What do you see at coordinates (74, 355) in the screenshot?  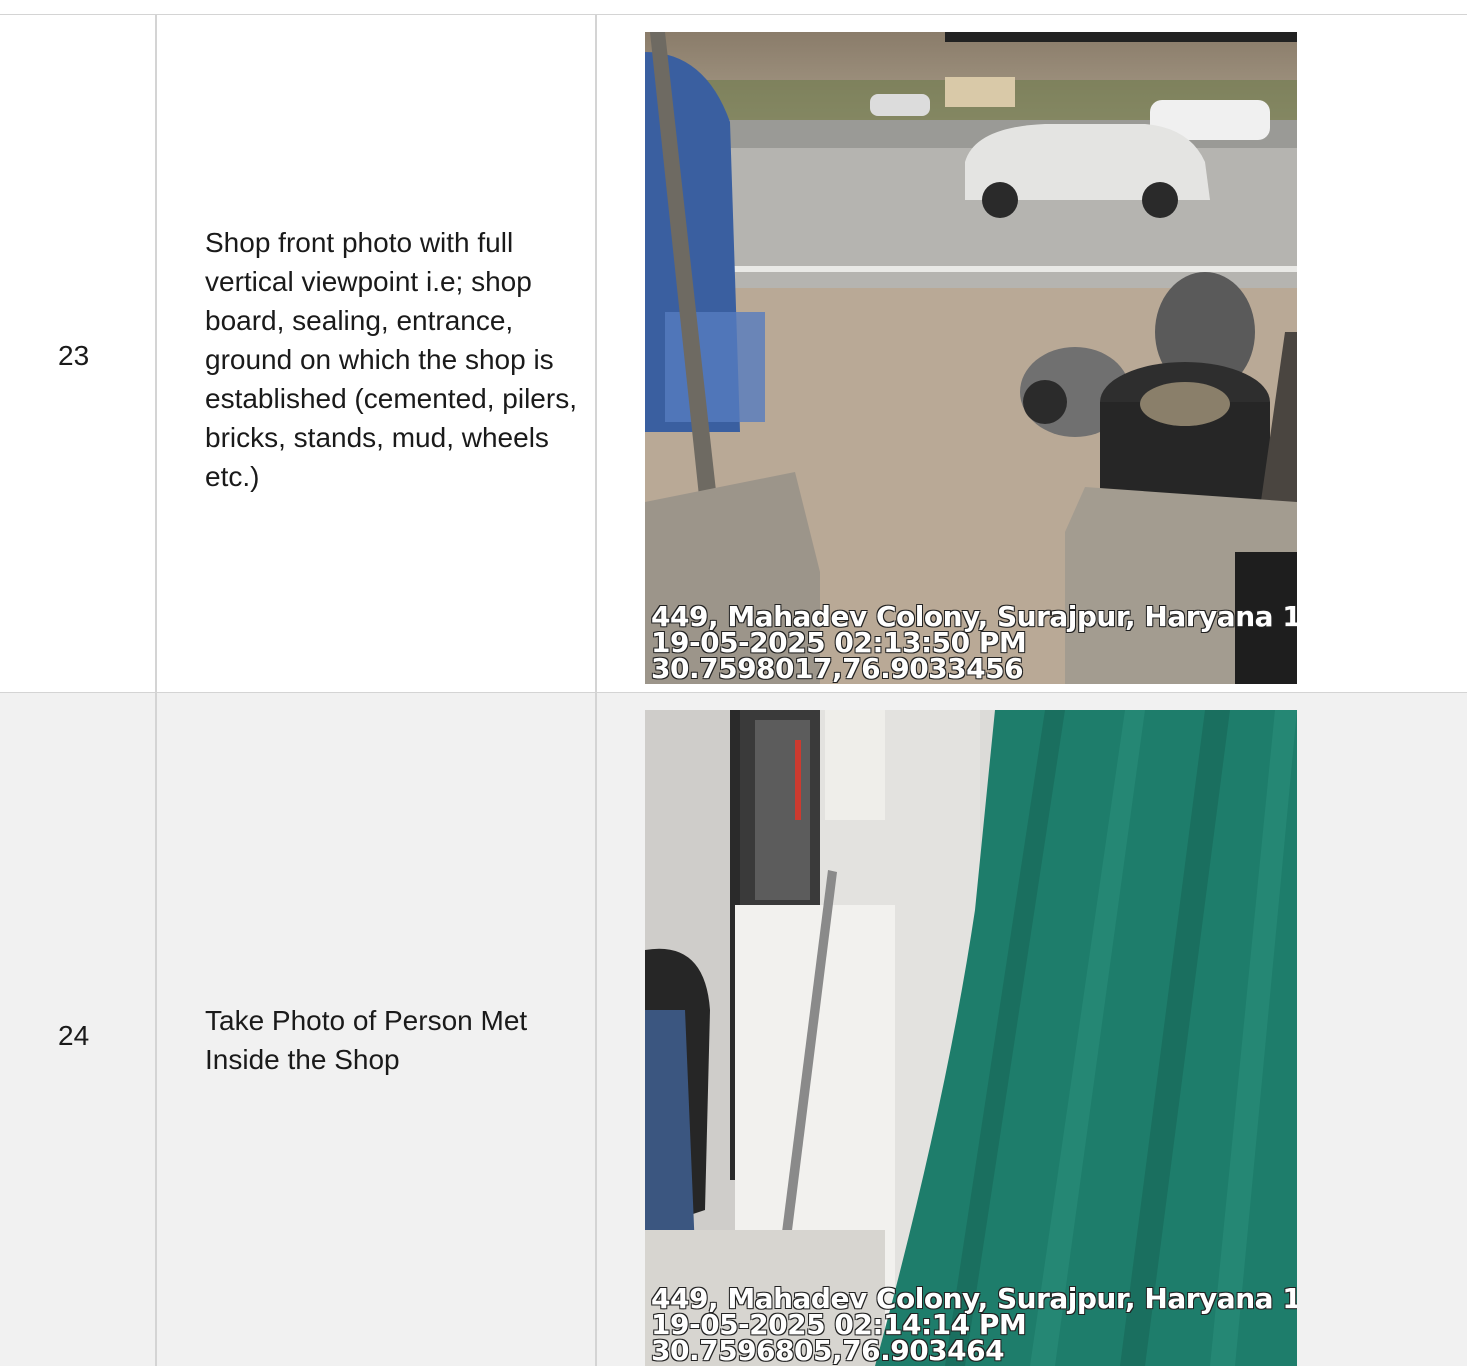 I see `serial-number: 23` at bounding box center [74, 355].